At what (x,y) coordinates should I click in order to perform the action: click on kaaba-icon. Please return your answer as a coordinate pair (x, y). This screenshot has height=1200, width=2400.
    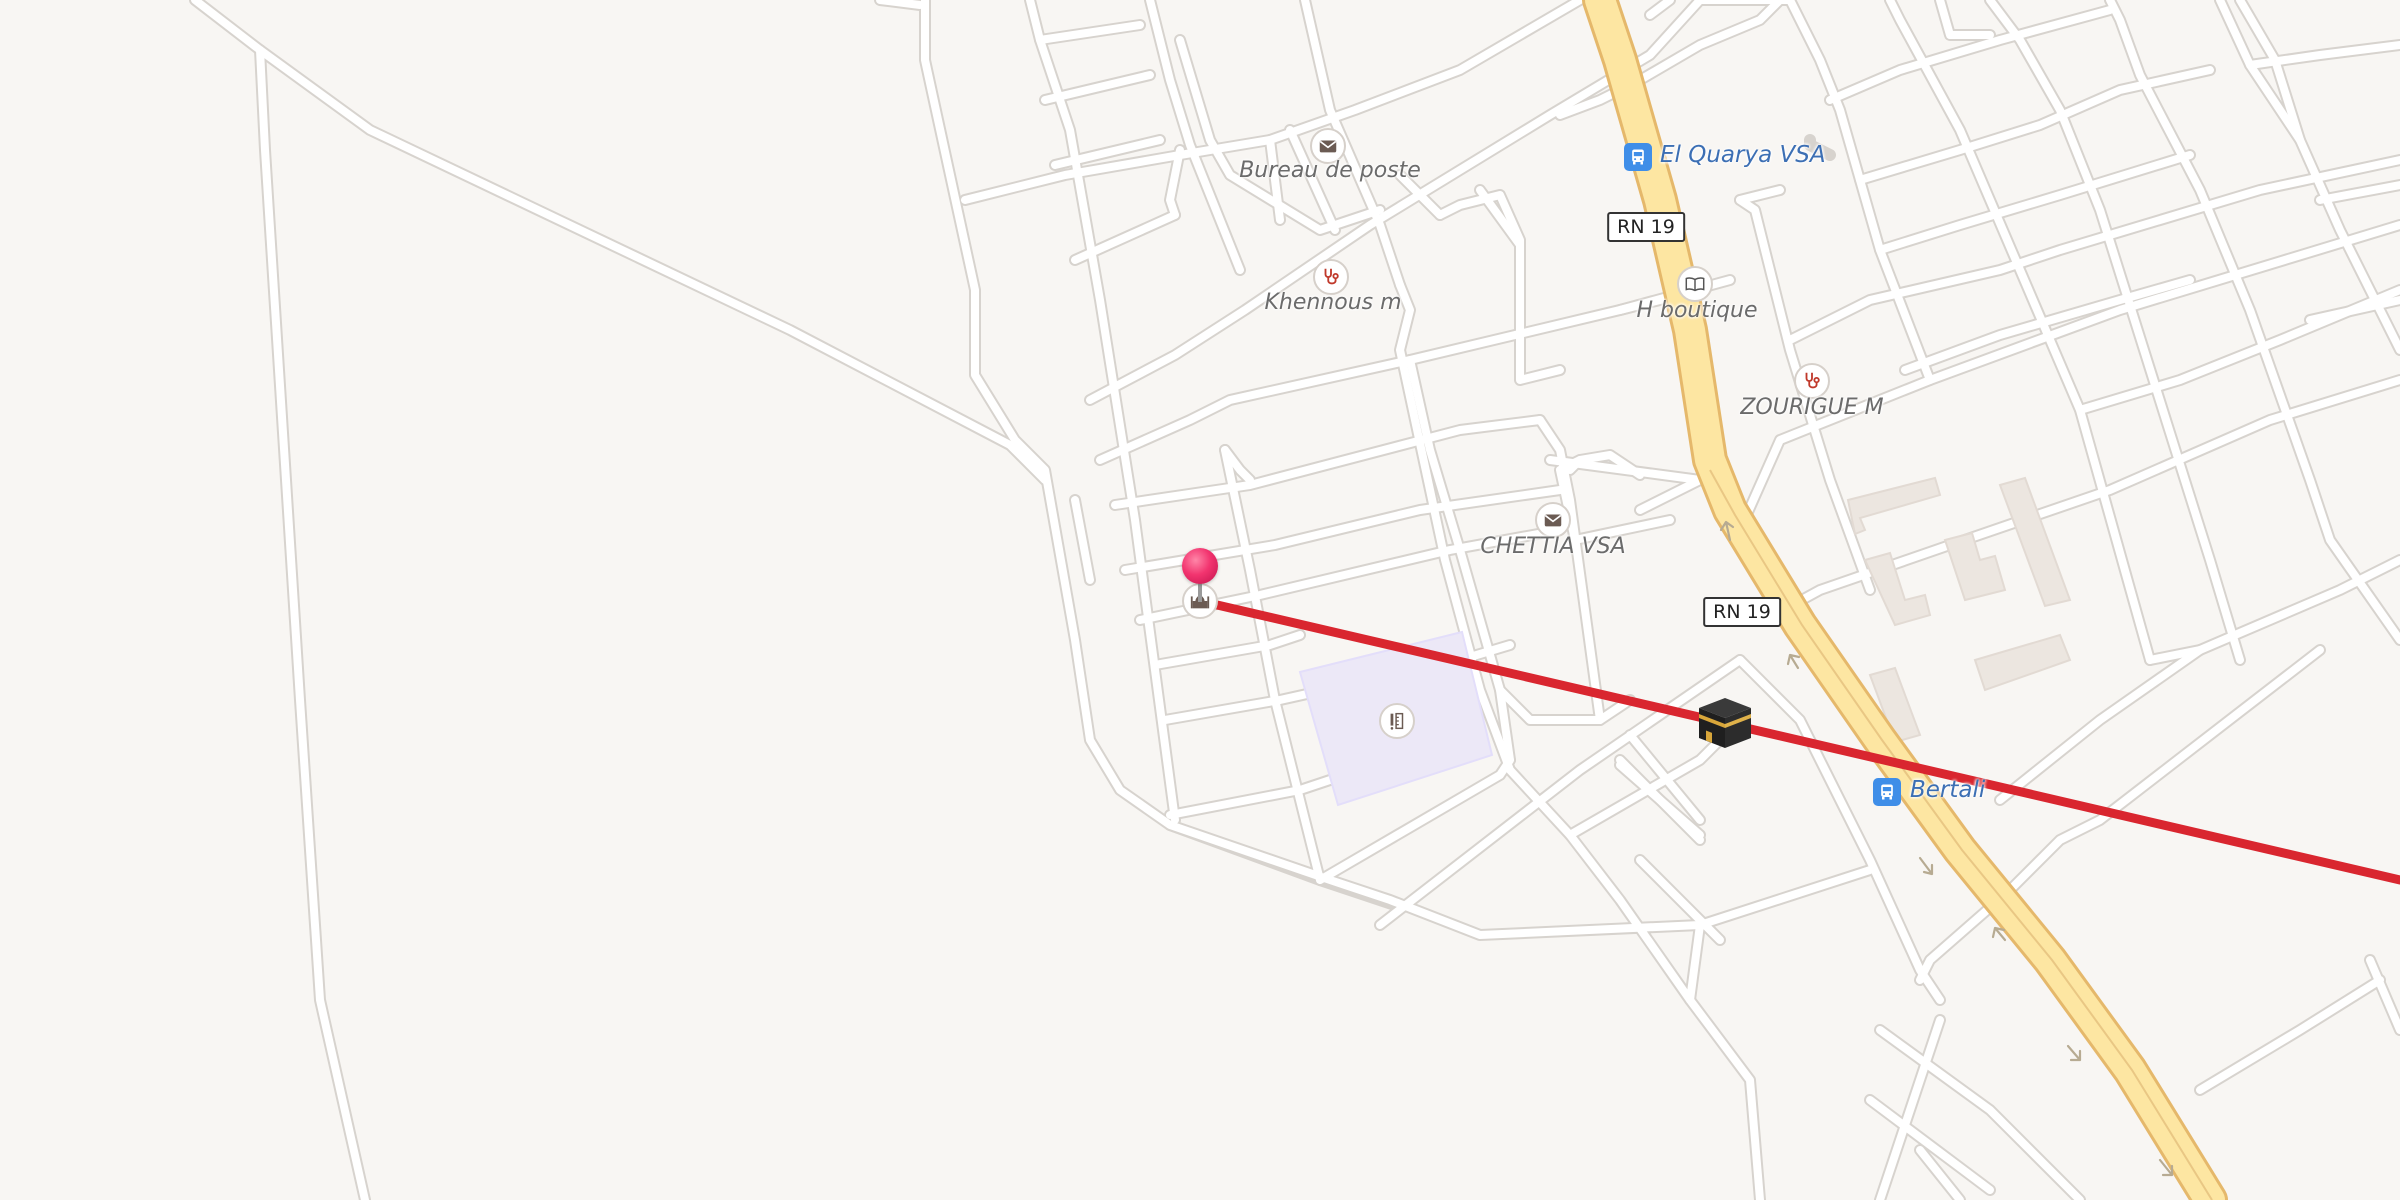
    Looking at the image, I should click on (1725, 722).